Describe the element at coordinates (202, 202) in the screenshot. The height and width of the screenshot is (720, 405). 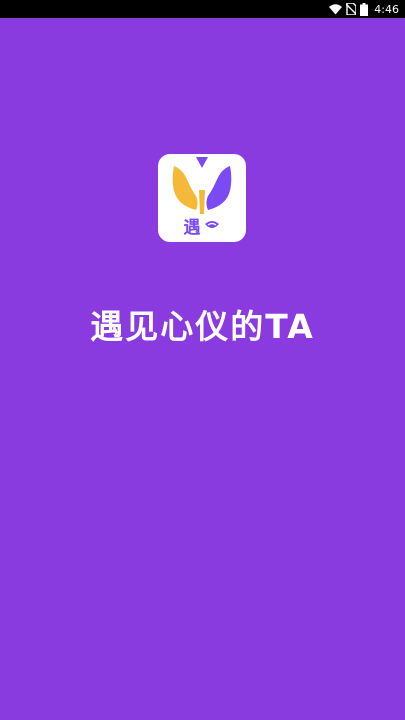
I see `logo-stem` at that location.